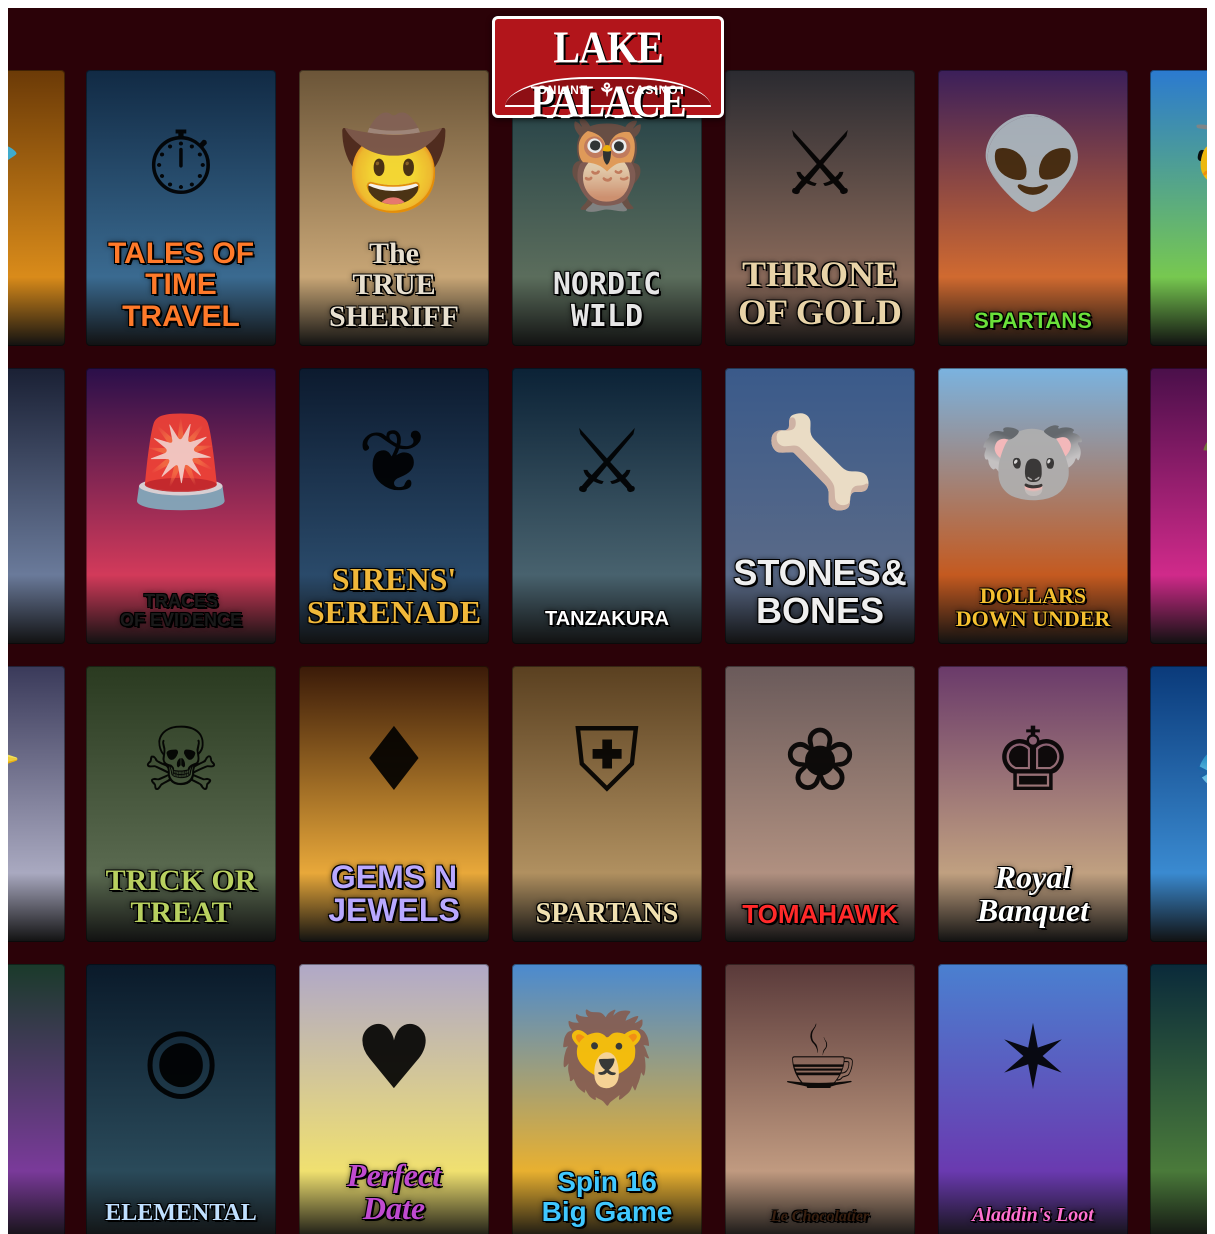 This screenshot has width=1215, height=1234. What do you see at coordinates (394, 163) in the screenshot?
I see `cowboy-icon: 🤠` at bounding box center [394, 163].